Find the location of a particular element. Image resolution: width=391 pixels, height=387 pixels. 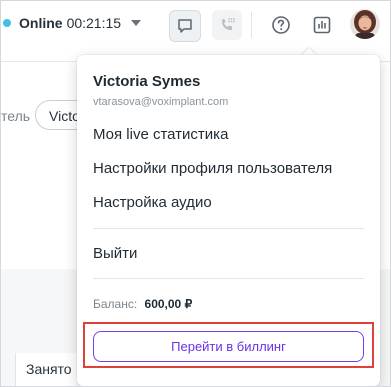

chat-button is located at coordinates (185, 26).